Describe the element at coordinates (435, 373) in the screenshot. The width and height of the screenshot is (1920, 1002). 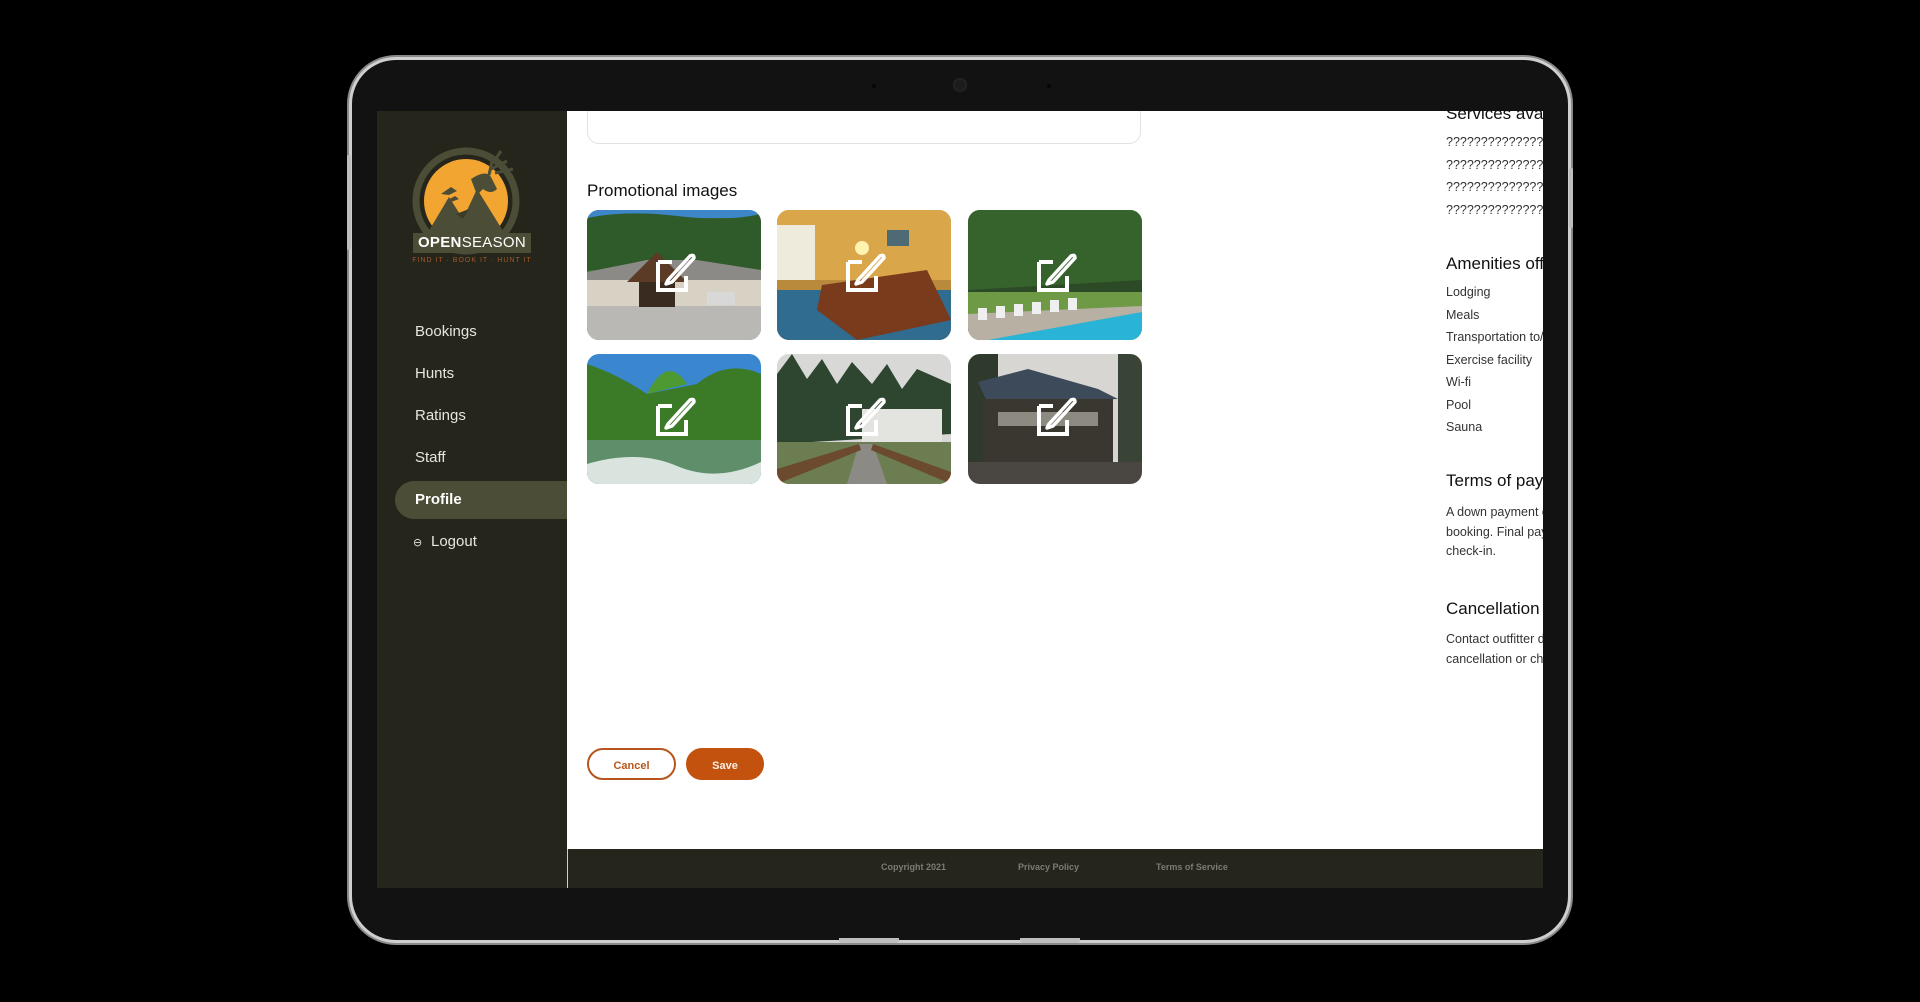
I see `sidebar-item-label: Hunts` at that location.